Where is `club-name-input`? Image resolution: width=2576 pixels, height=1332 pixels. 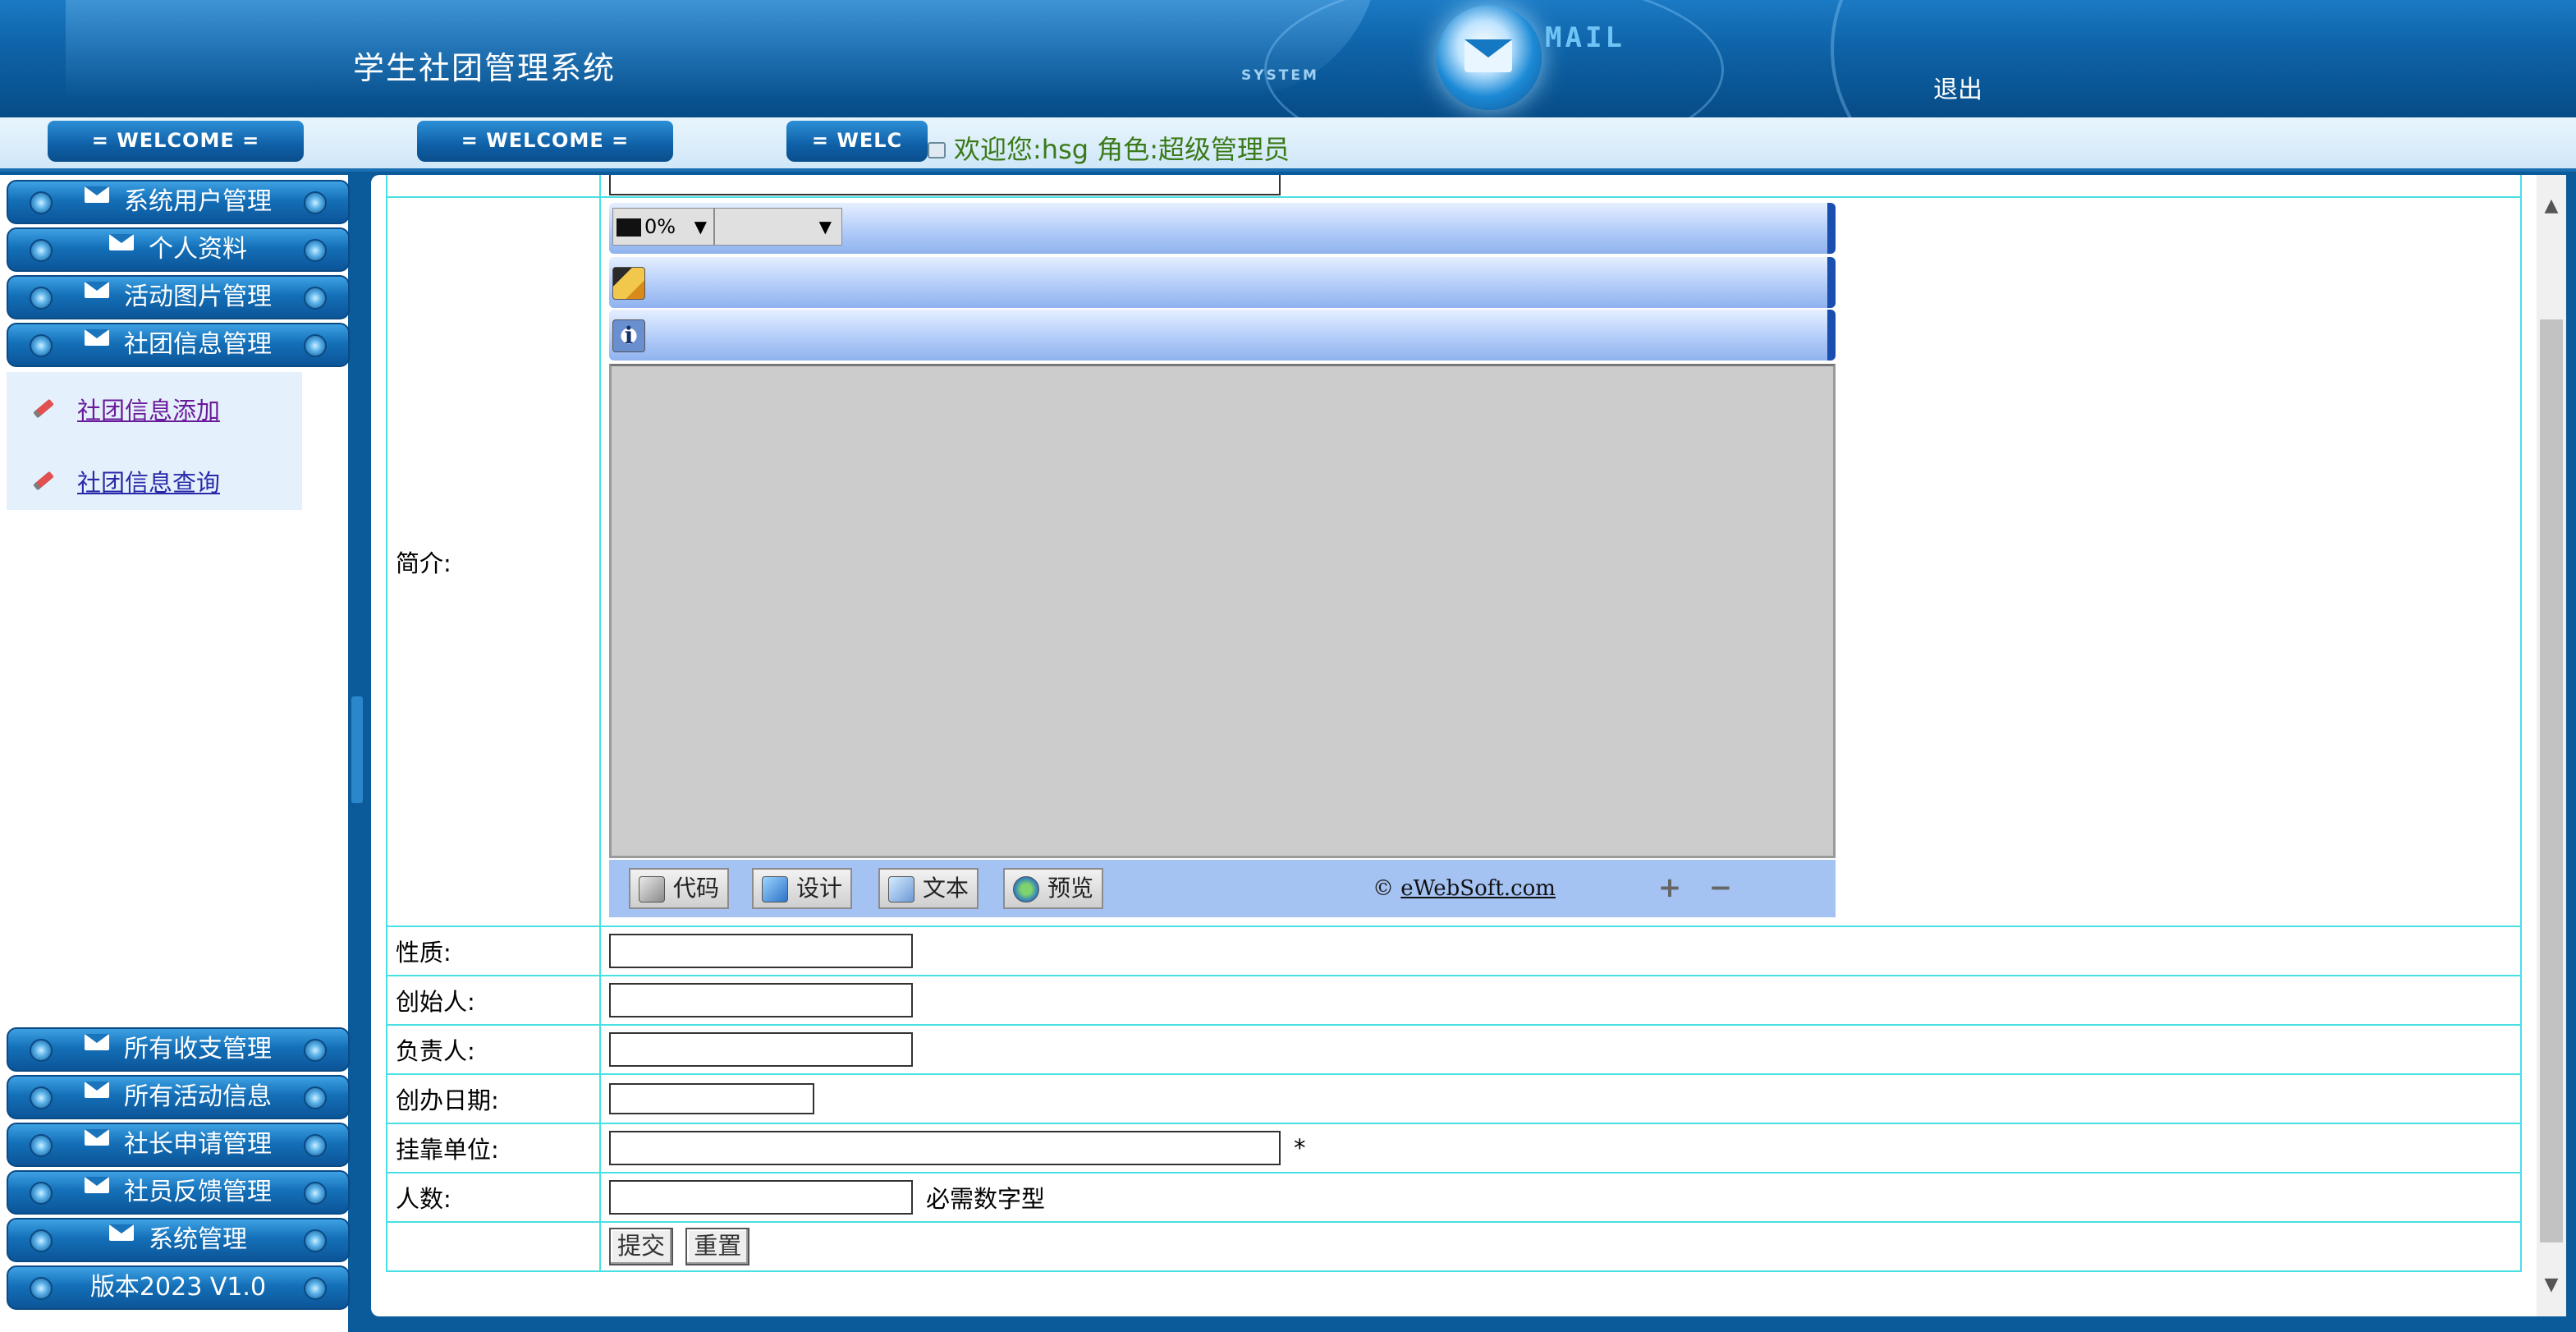 club-name-input is located at coordinates (945, 185).